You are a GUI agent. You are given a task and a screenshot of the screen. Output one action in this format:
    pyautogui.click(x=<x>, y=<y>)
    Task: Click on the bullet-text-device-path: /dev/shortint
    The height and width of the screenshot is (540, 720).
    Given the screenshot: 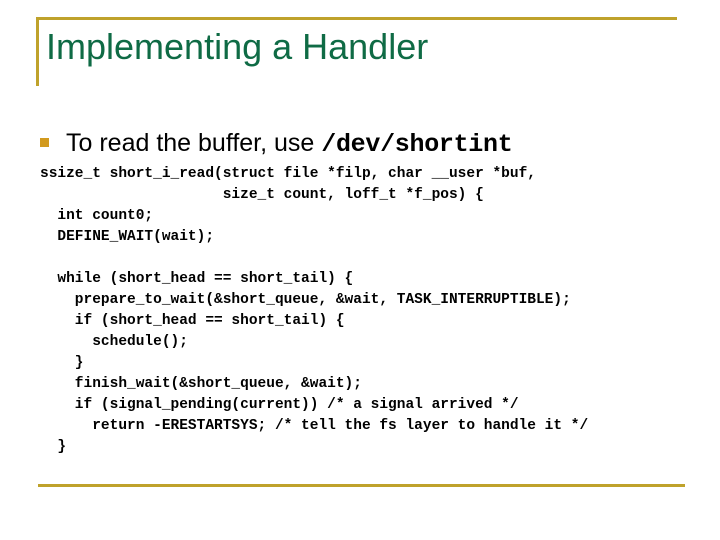 What is the action you would take?
    pyautogui.click(x=417, y=144)
    